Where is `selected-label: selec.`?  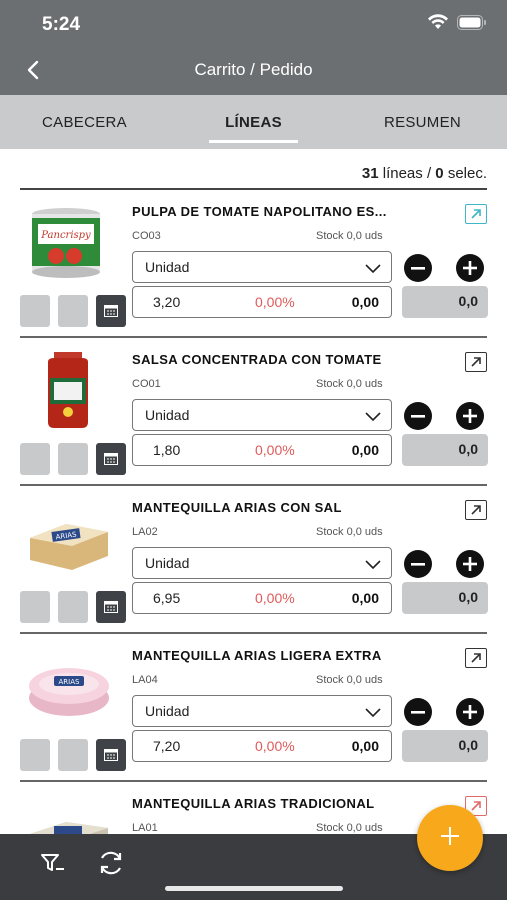 selected-label: selec. is located at coordinates (467, 173).